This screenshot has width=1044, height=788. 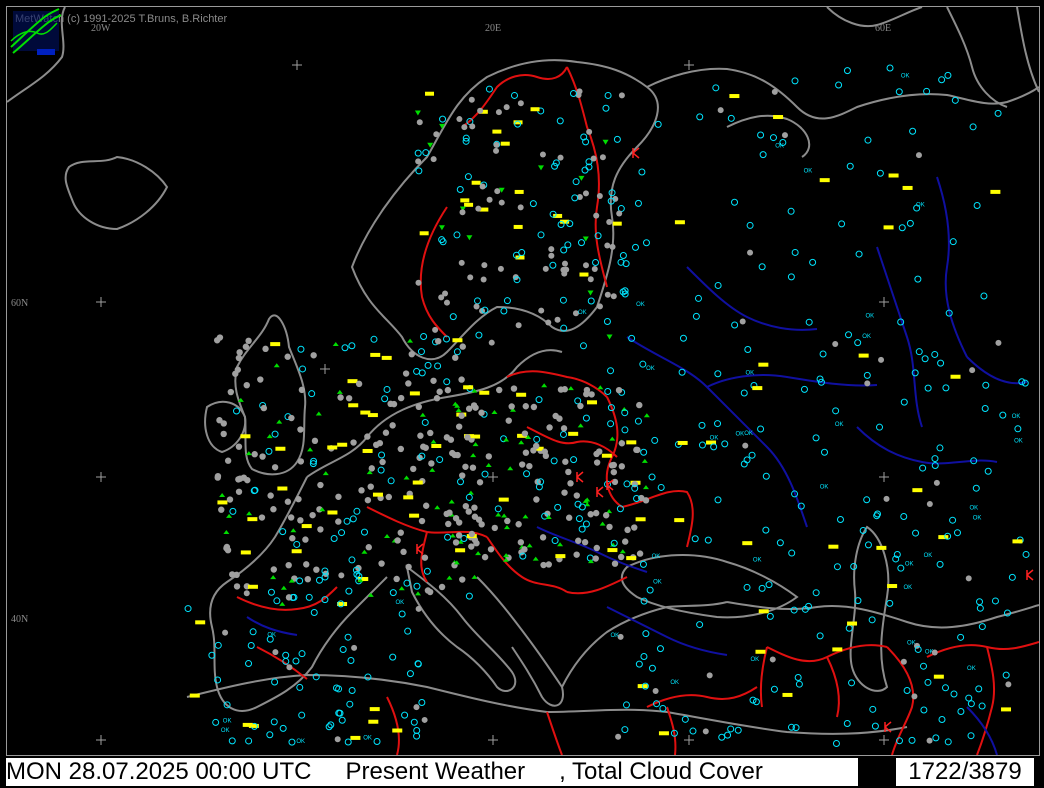 I want to click on lon-label-20e: 20E, so click(x=493, y=28).